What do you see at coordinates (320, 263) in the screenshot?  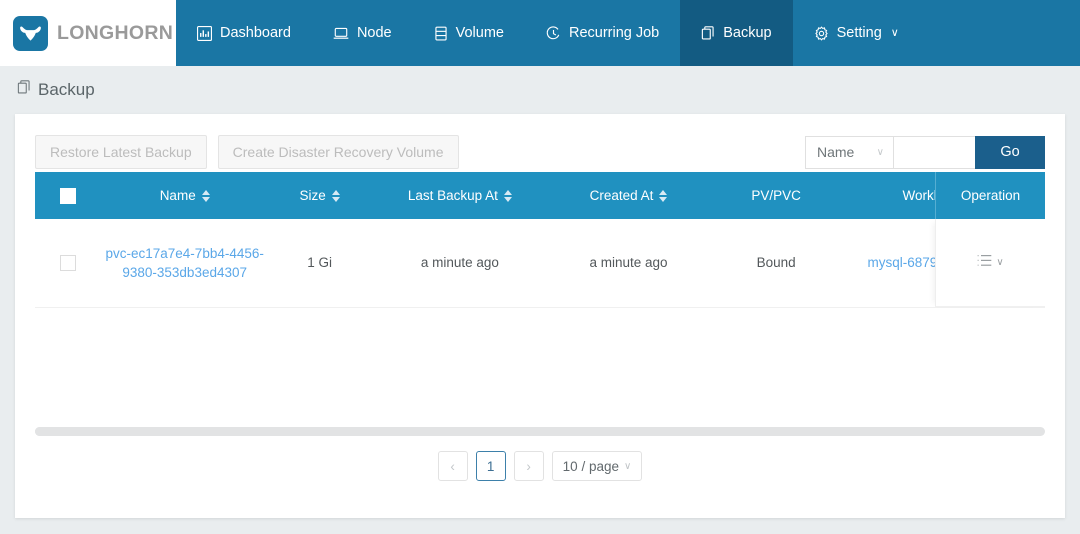 I see `row-size-cell: 1 Gi` at bounding box center [320, 263].